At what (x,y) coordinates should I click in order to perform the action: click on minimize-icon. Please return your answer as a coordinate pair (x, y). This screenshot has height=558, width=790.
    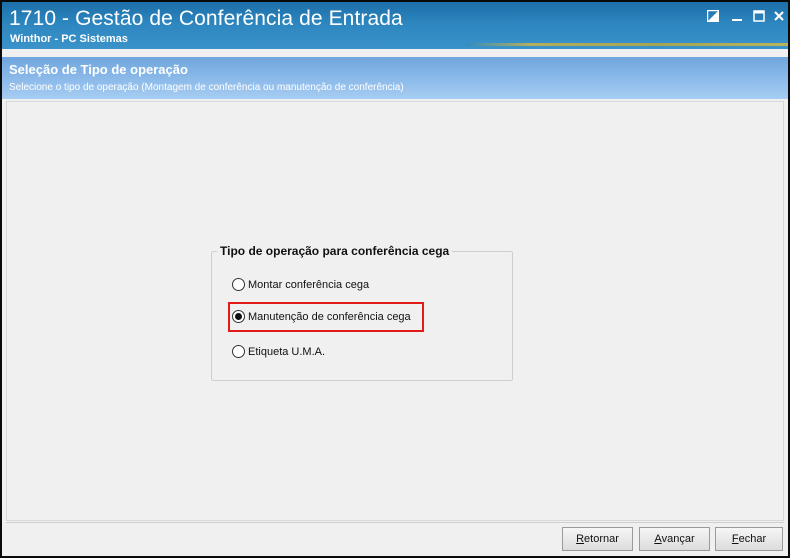
    Looking at the image, I should click on (737, 20).